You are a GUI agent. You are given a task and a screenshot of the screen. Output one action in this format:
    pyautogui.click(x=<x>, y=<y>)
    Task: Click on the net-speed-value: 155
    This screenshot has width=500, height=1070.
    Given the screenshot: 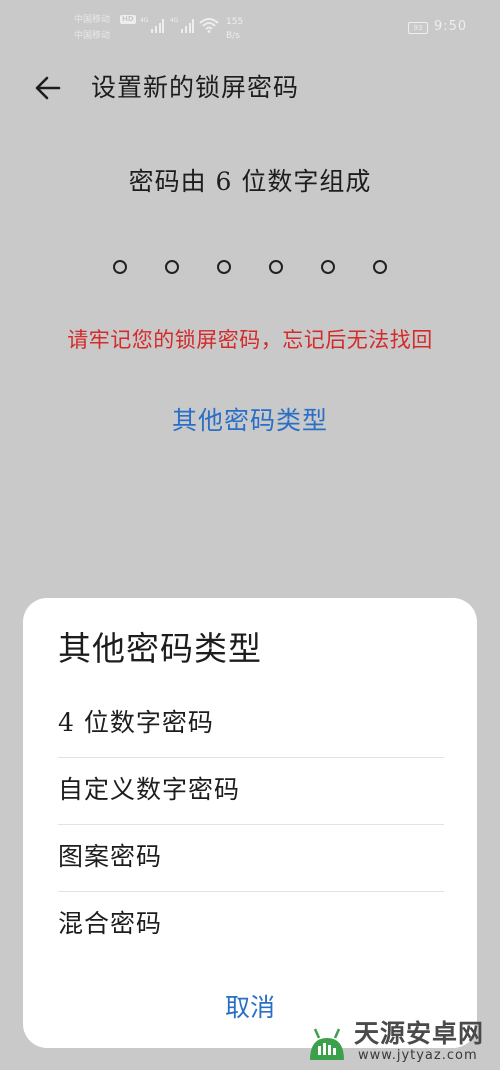 What is the action you would take?
    pyautogui.click(x=235, y=22)
    